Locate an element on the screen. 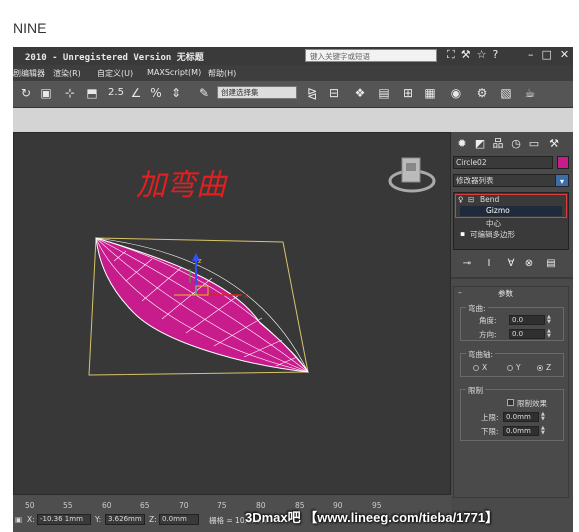  render-icon: ☕ is located at coordinates (530, 93).